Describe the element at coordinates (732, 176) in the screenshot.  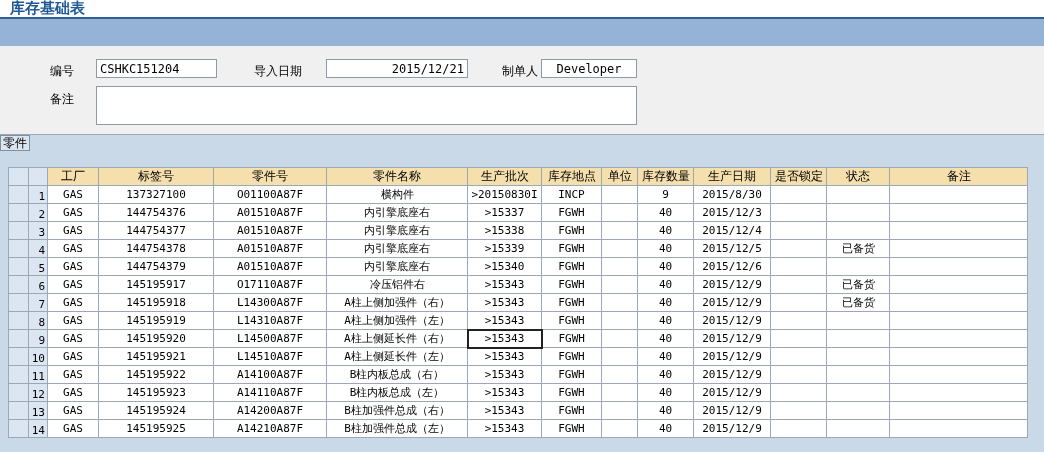
I see `column-header: 生产日期` at that location.